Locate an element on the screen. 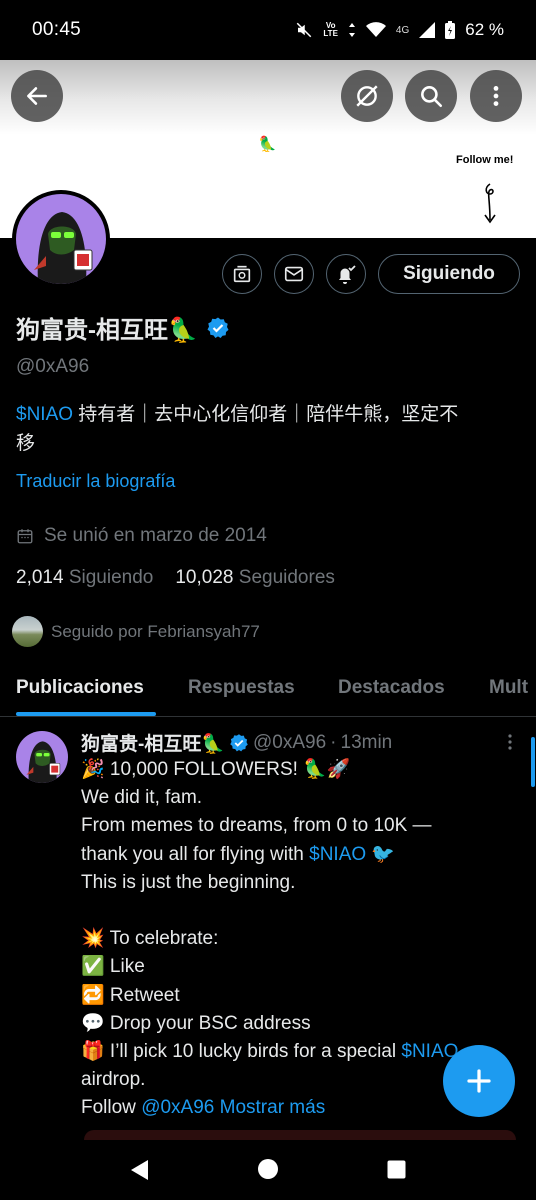  profile-tabs: Publicaciones Respuestas Destacados Mult is located at coordinates (268, 689).